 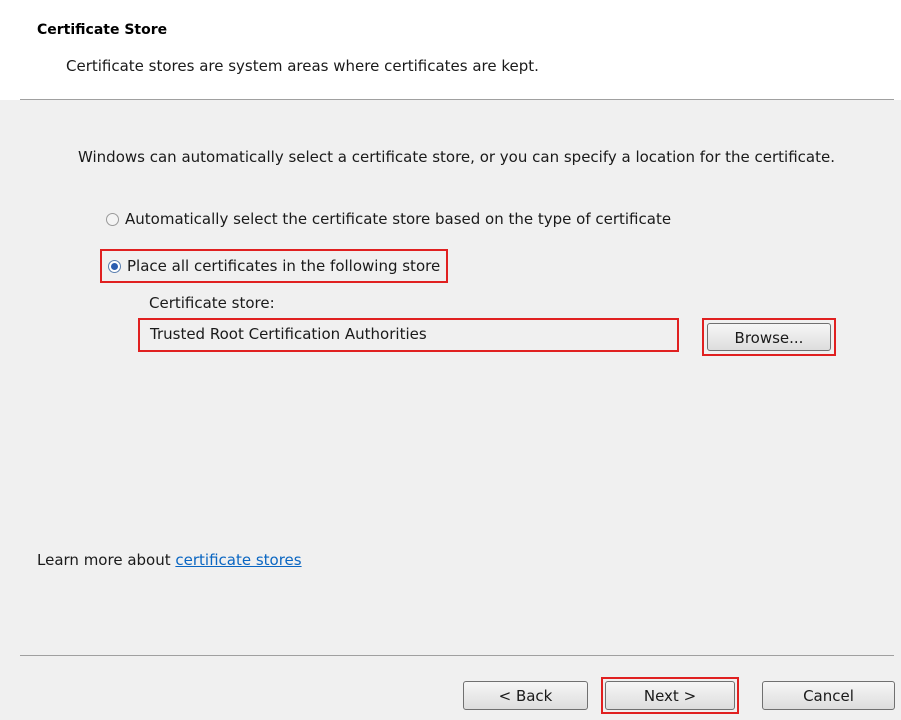 What do you see at coordinates (828, 695) in the screenshot?
I see `cancel-button: Cancel` at bounding box center [828, 695].